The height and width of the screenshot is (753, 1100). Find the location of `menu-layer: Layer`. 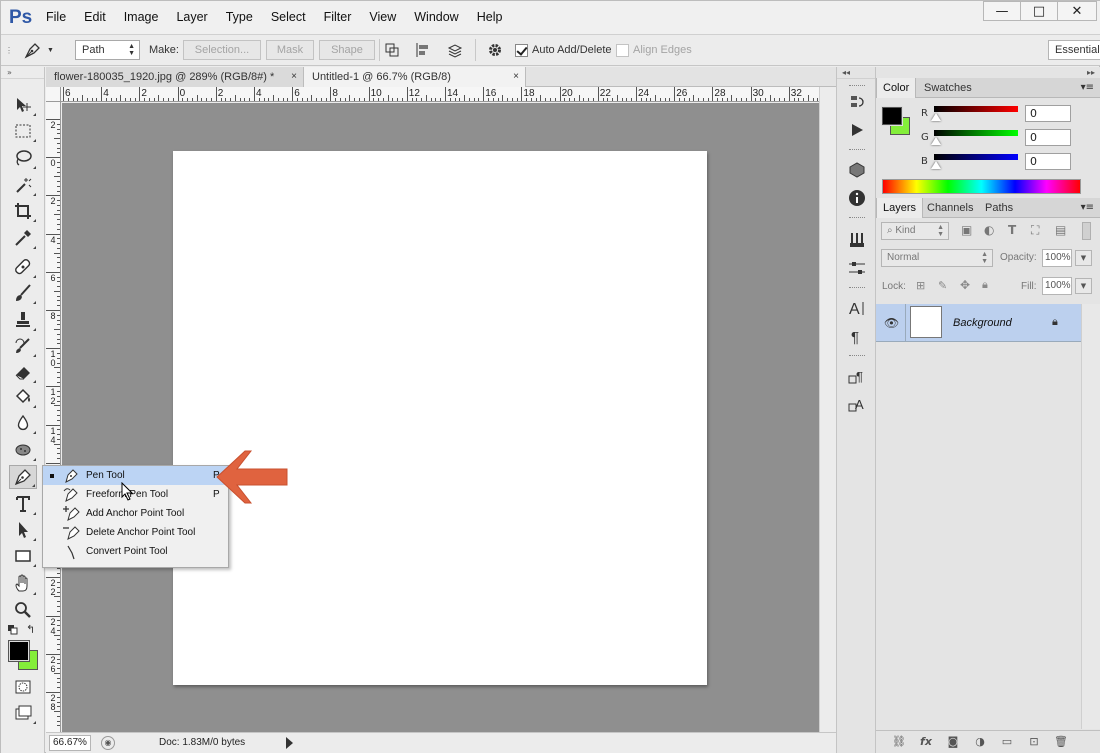

menu-layer: Layer is located at coordinates (191, 17).